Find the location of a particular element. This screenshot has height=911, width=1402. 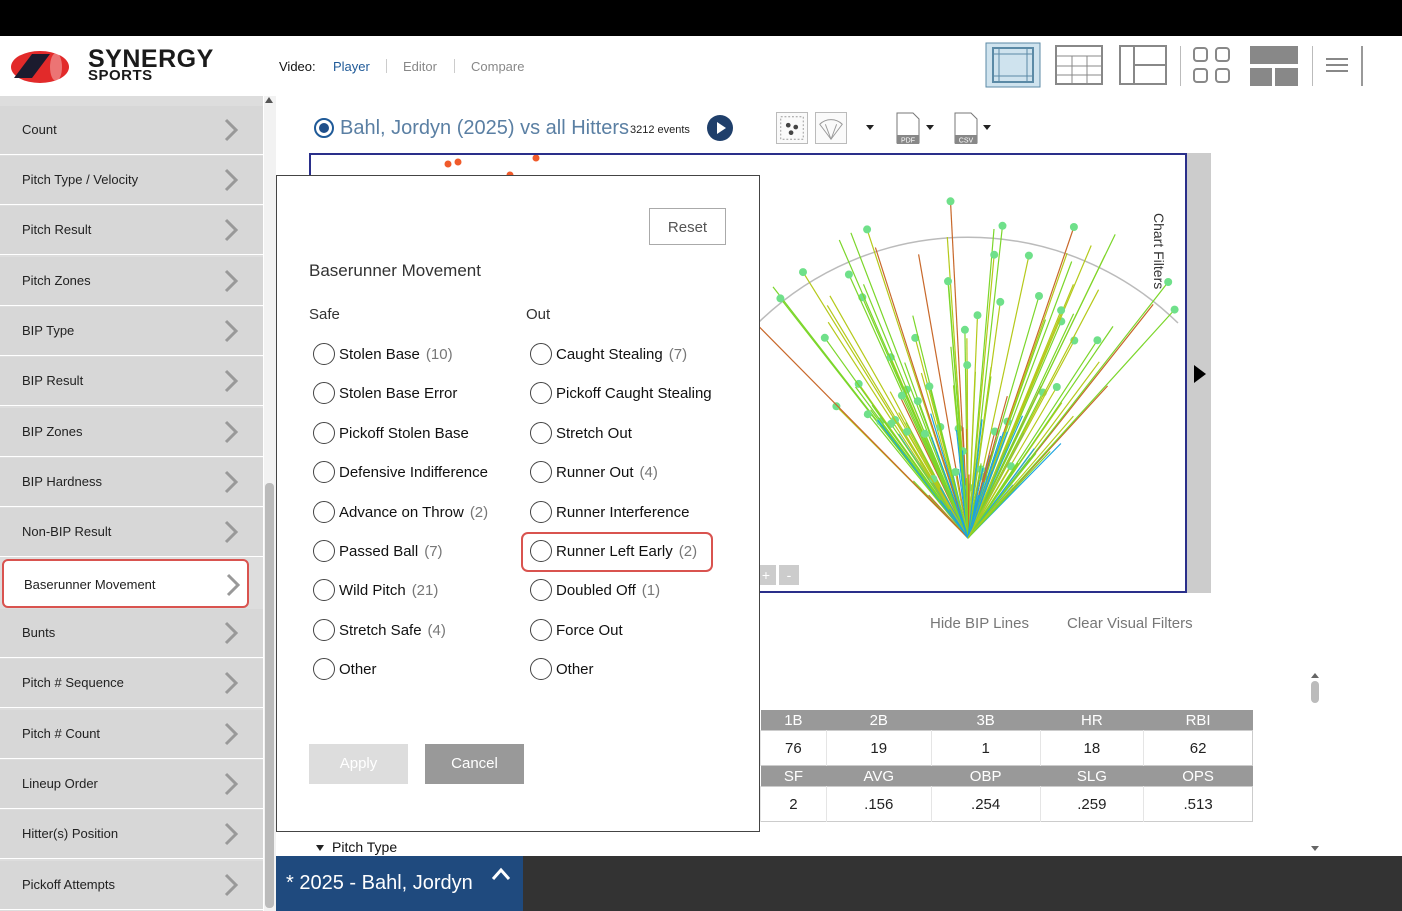

expand-arrow-icon is located at coordinates (1200, 374).